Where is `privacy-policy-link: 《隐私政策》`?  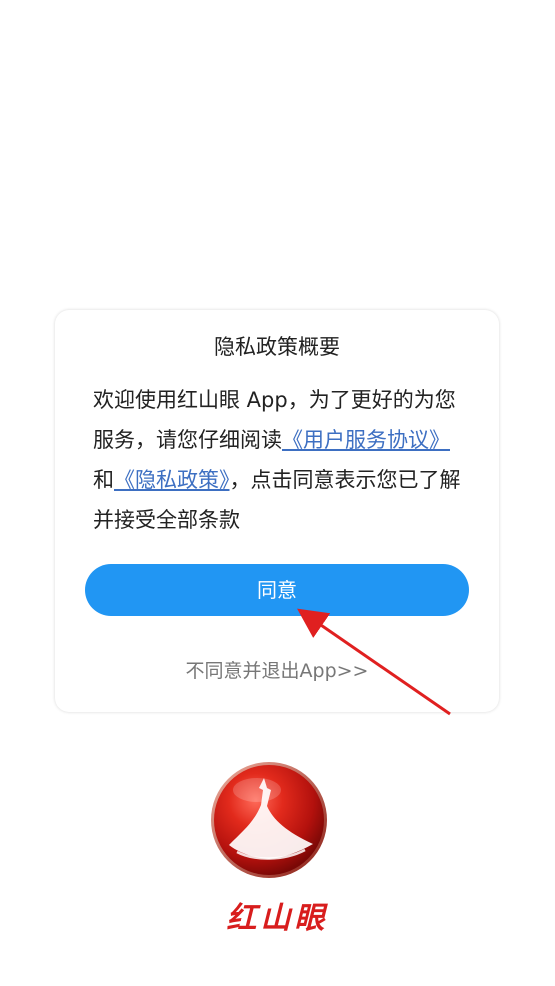
privacy-policy-link: 《隐私政策》 is located at coordinates (172, 480).